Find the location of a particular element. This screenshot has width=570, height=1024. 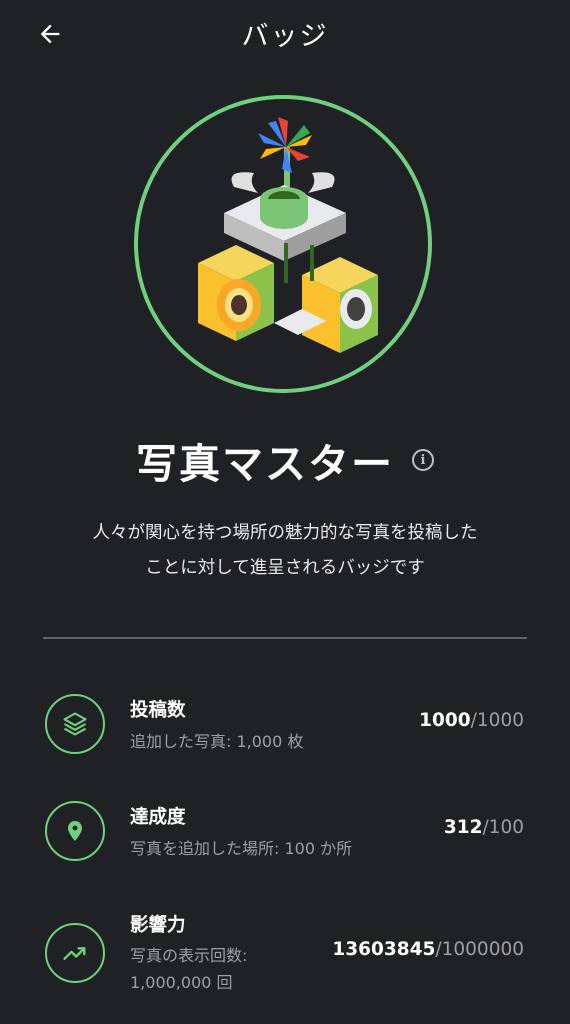

stat-value: 1000/1000 is located at coordinates (471, 720).